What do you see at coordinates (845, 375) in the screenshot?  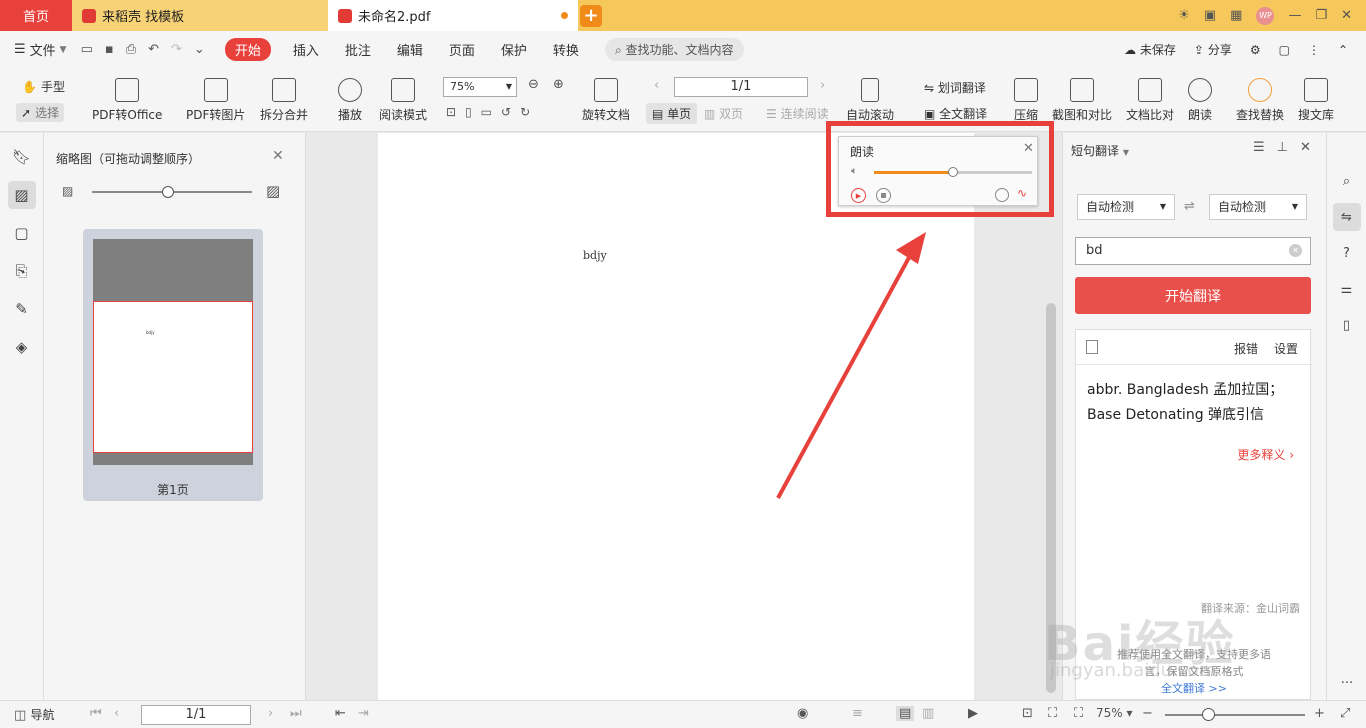 I see `arrow-shaft` at bounding box center [845, 375].